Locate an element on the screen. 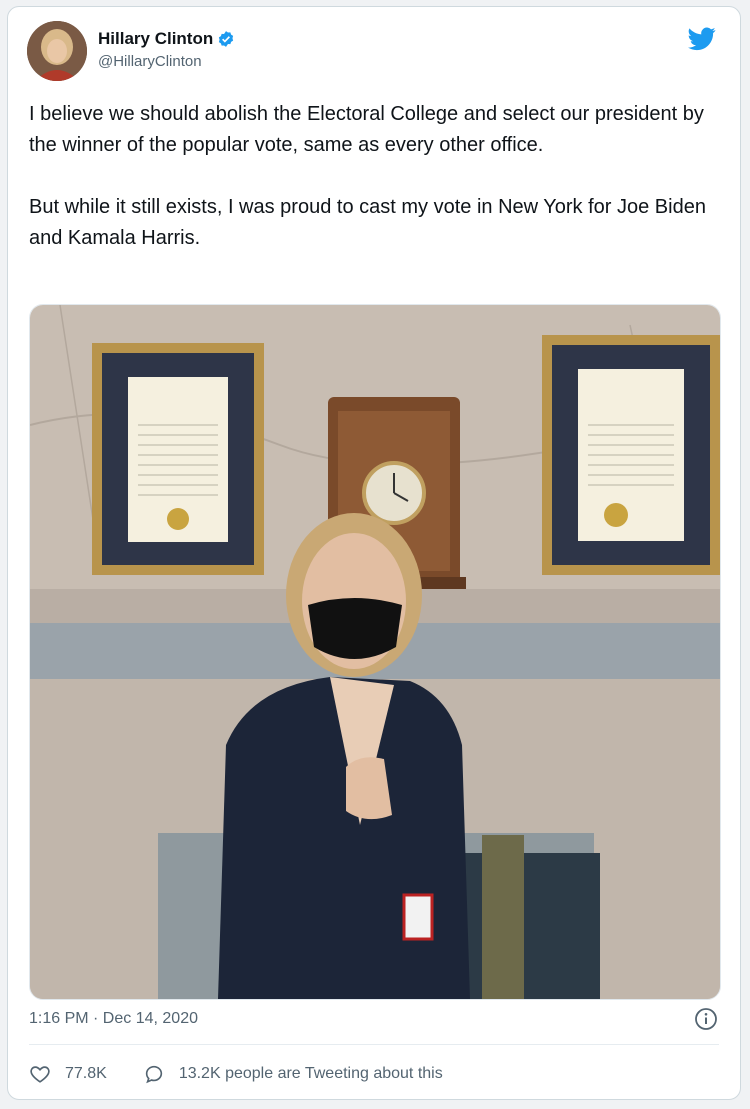 The image size is (750, 1109). conversation-link: 13.2K people are Tweeting about this is located at coordinates (293, 1074).